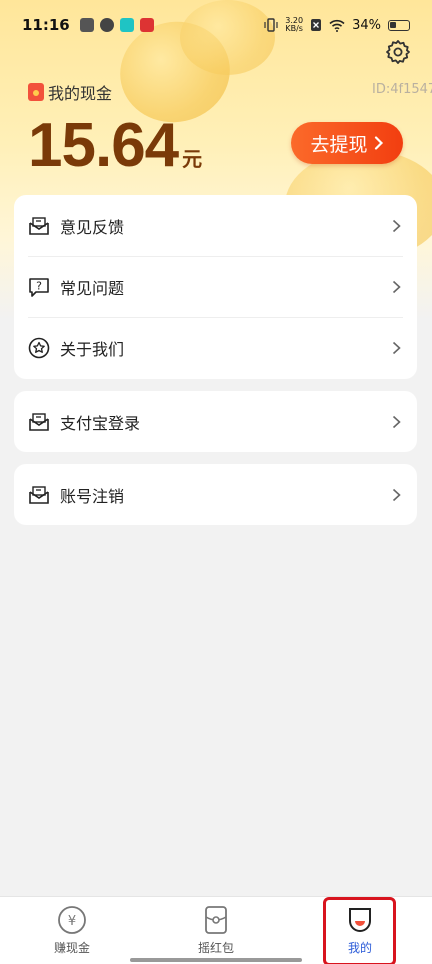  Describe the element at coordinates (216, 25) in the screenshot. I see `status-bar: 11:16 3.20 KB/s 34%` at that location.